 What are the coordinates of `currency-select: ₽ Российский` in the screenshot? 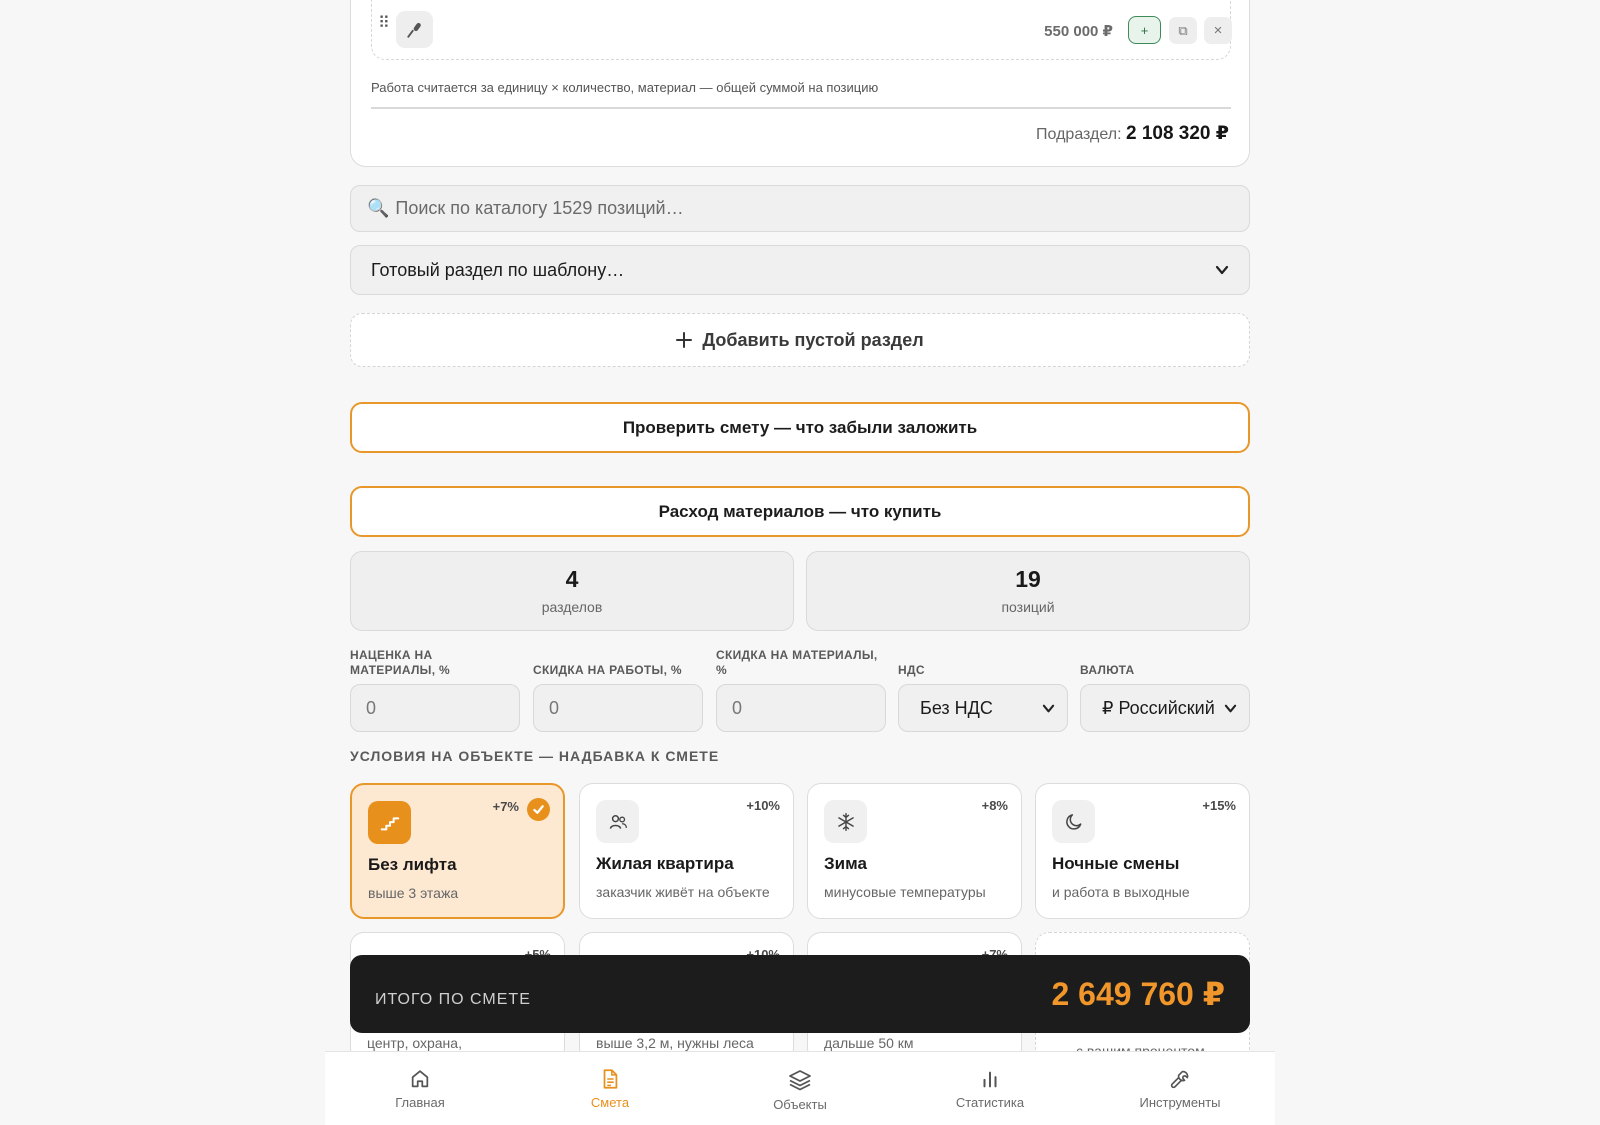 It's located at (1165, 708).